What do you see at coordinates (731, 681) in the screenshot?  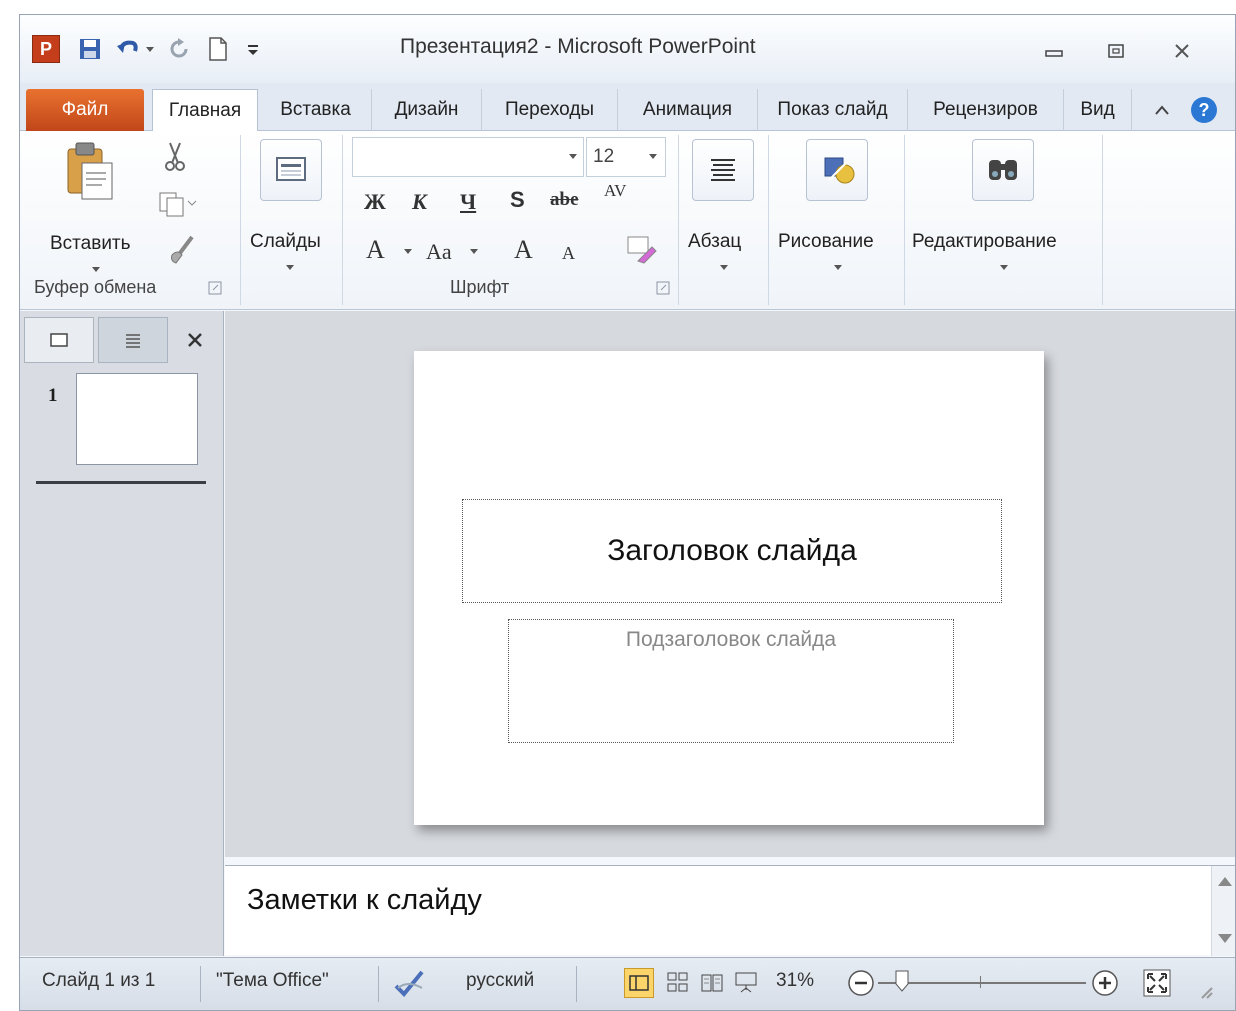 I see `slide-subtitle-placeholder: Подзаголовок слайда` at bounding box center [731, 681].